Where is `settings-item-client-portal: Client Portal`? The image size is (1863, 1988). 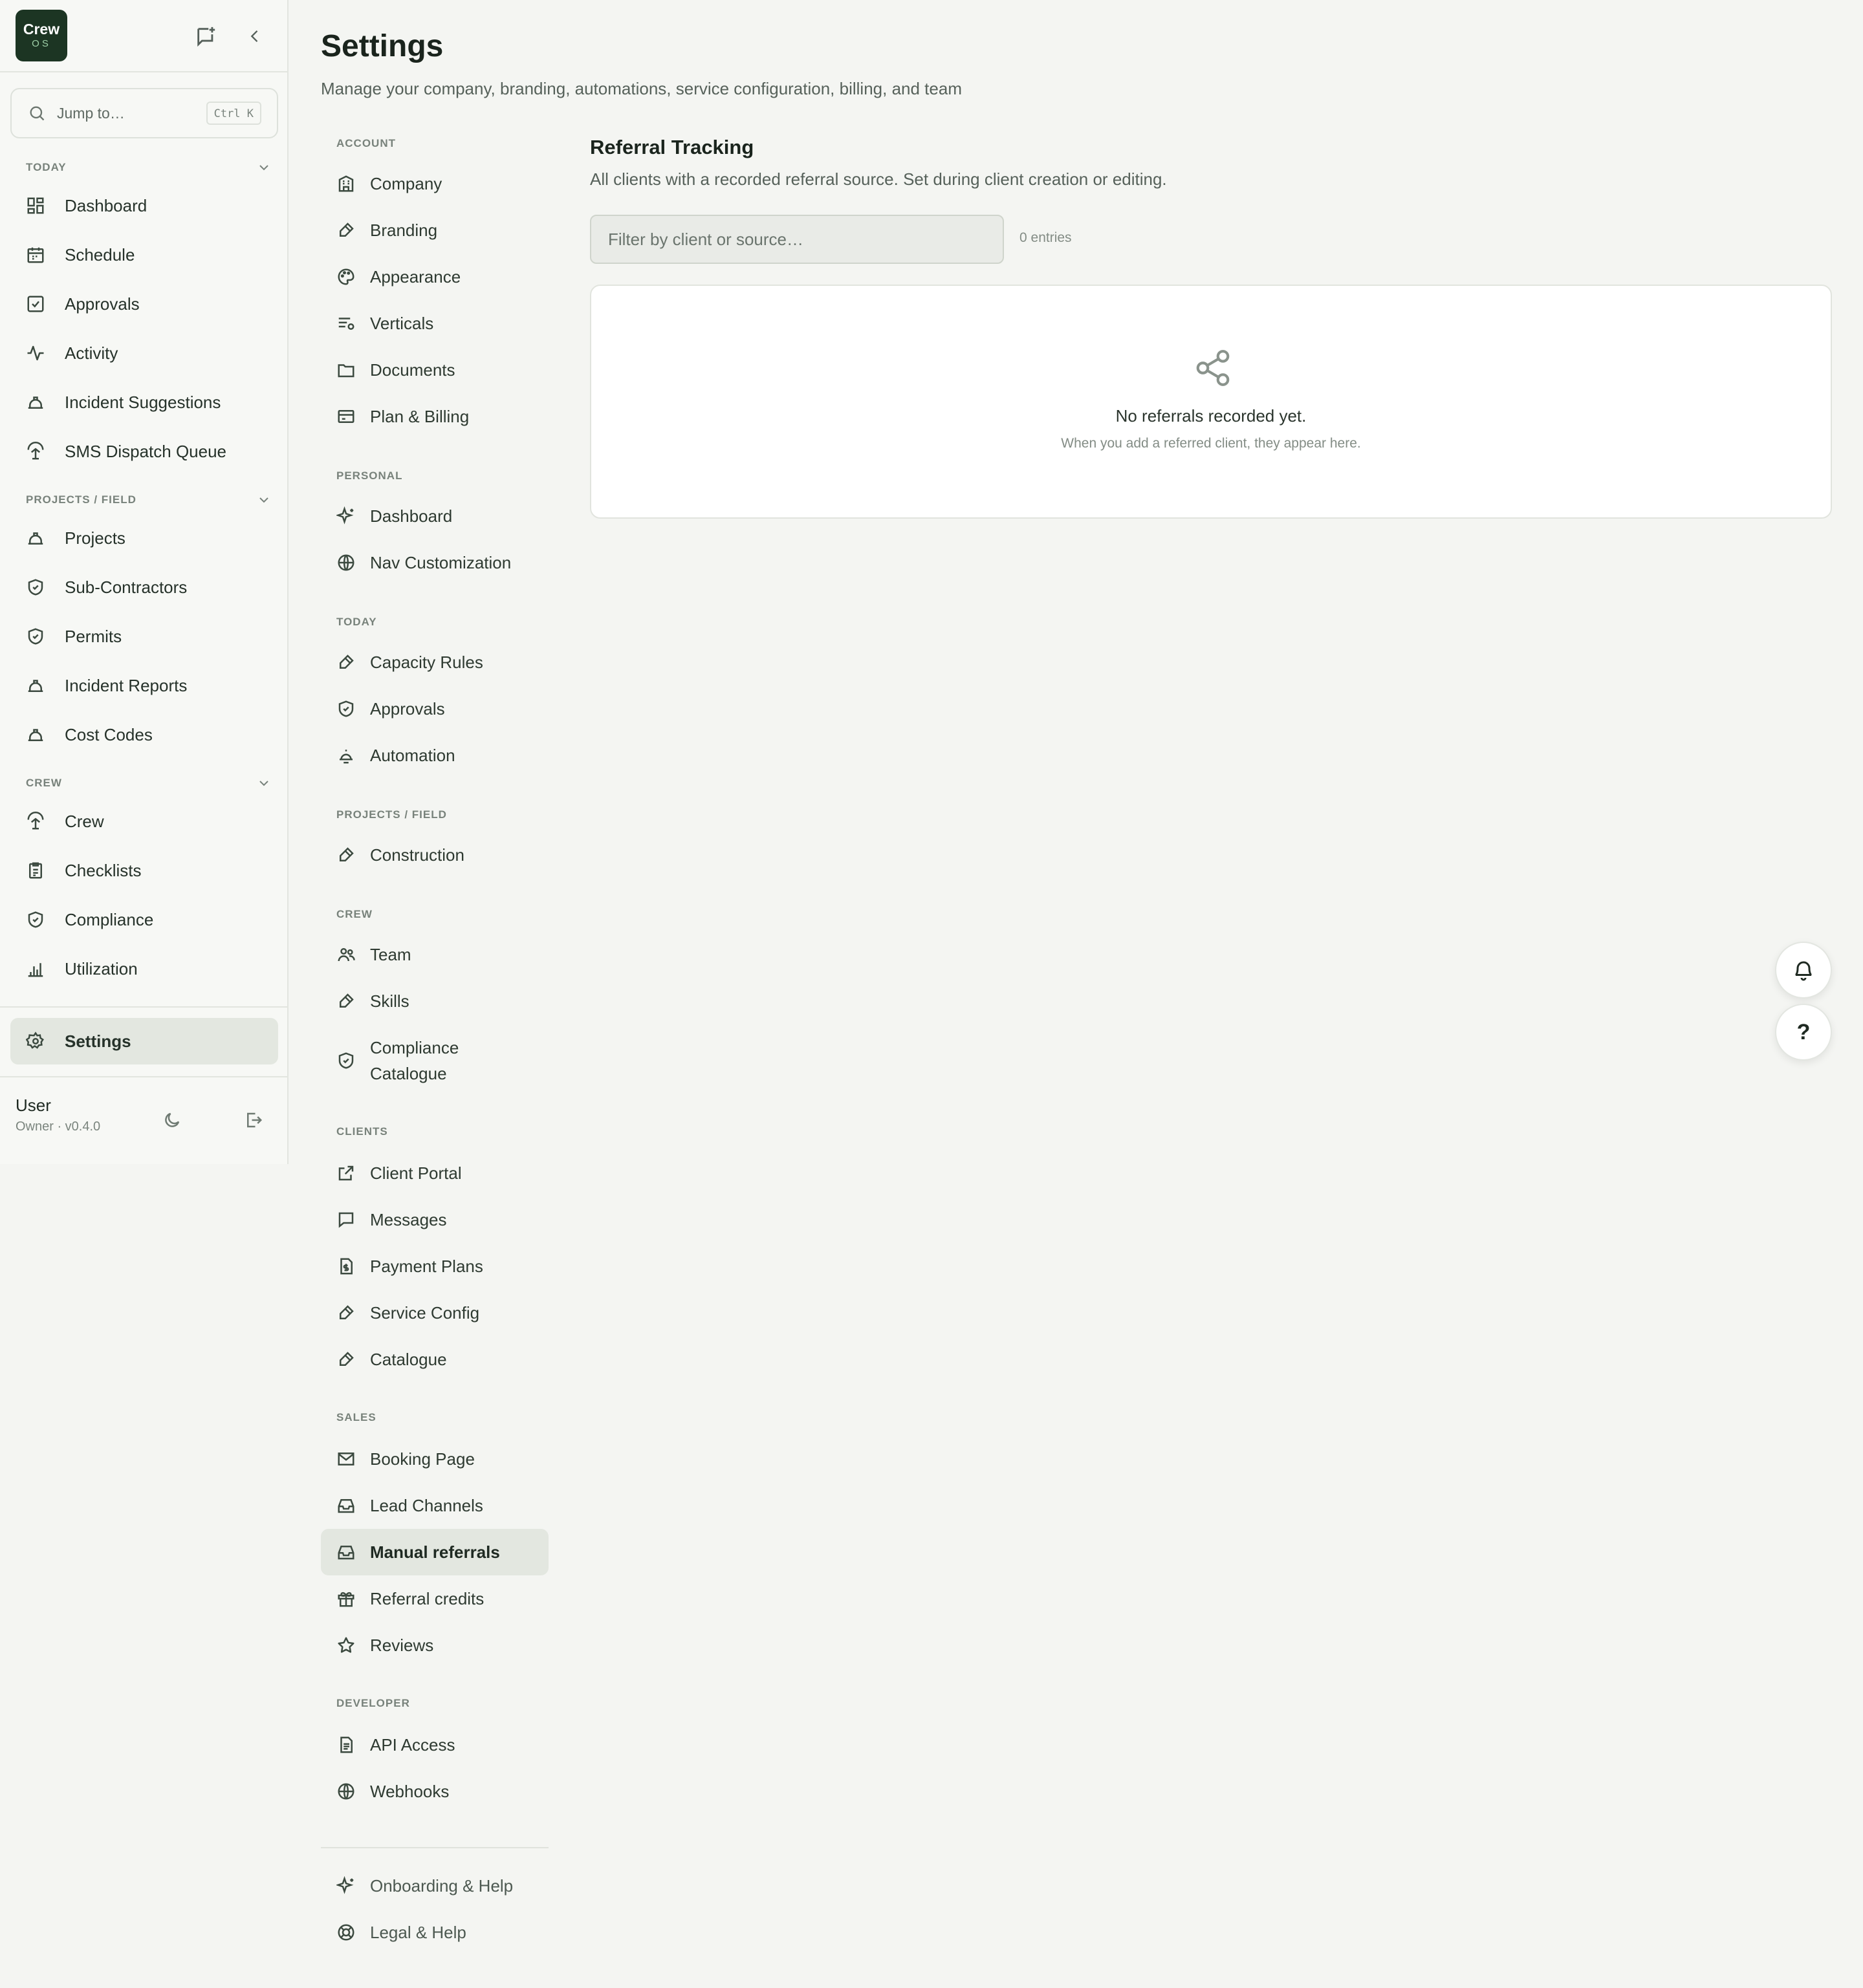
settings-item-client-portal: Client Portal is located at coordinates (435, 1173).